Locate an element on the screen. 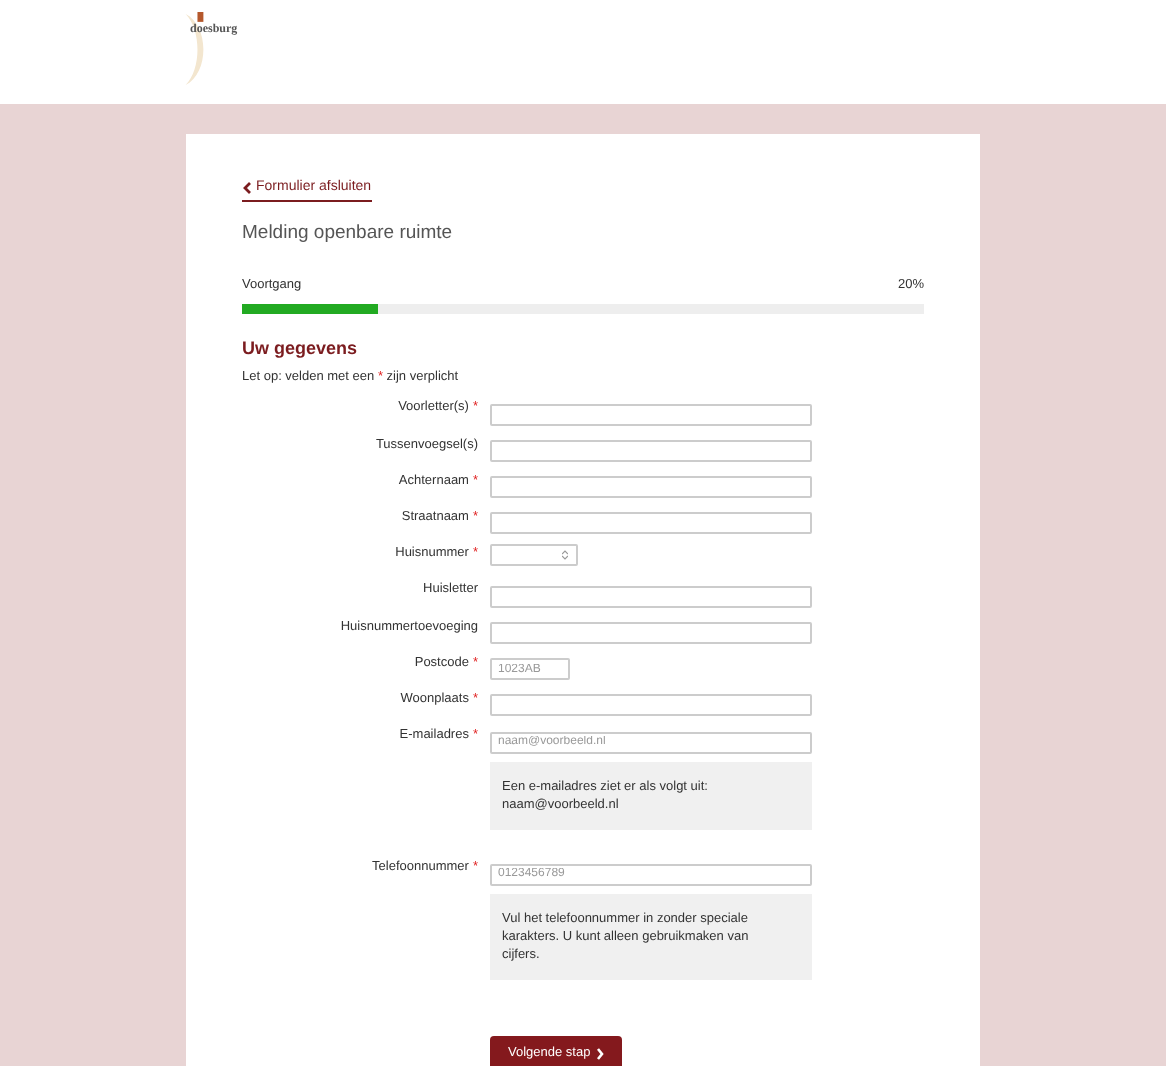  chevron-left-icon is located at coordinates (247, 188).